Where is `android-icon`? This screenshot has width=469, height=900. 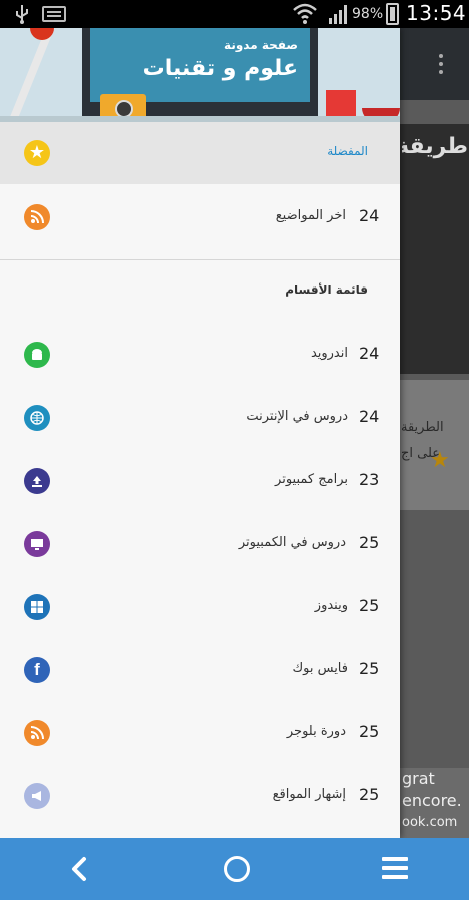
android-icon is located at coordinates (37, 355).